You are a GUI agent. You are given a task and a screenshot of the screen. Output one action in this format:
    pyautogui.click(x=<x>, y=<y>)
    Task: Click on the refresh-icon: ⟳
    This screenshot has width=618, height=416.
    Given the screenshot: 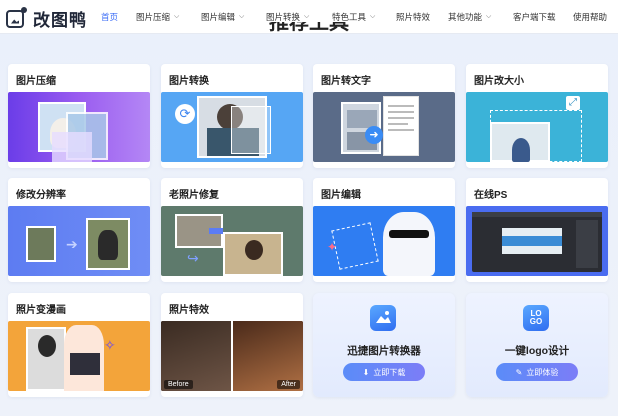 What is the action you would take?
    pyautogui.click(x=185, y=114)
    